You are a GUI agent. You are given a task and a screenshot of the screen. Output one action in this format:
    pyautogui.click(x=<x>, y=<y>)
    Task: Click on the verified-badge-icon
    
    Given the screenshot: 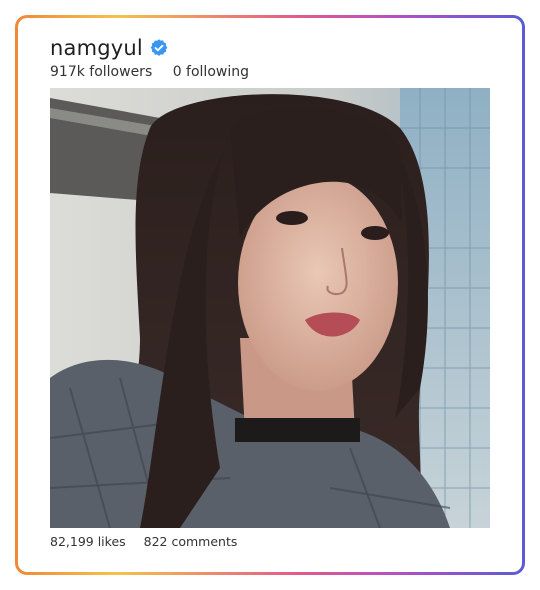 What is the action you would take?
    pyautogui.click(x=159, y=47)
    